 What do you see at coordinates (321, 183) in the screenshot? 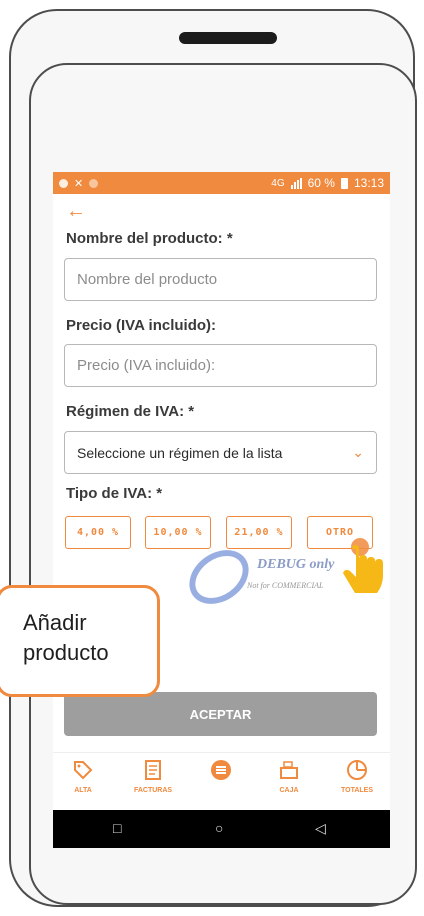
I see `battery-percent: 60 %` at bounding box center [321, 183].